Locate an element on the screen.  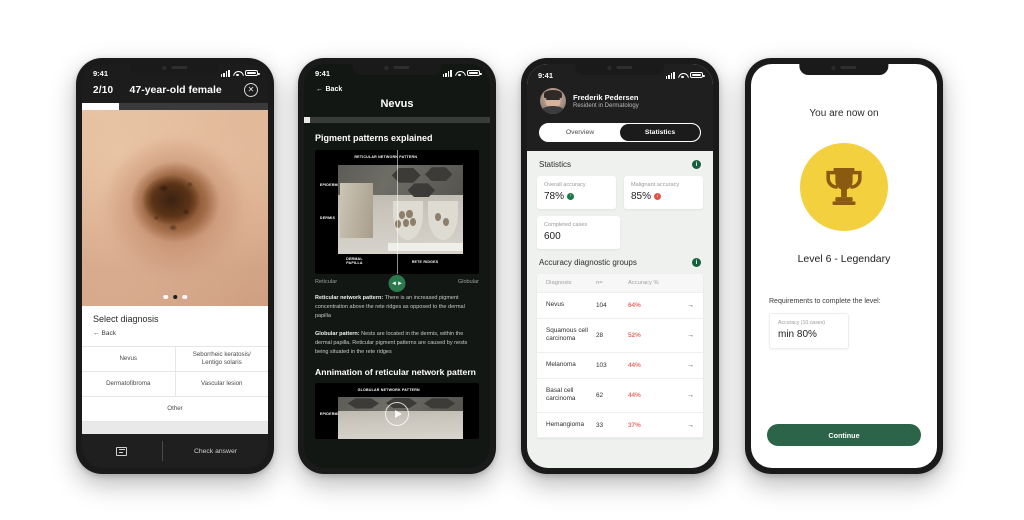
paragraph-reticular-term: Reticular network pattern: is located at coordinates (349, 298).